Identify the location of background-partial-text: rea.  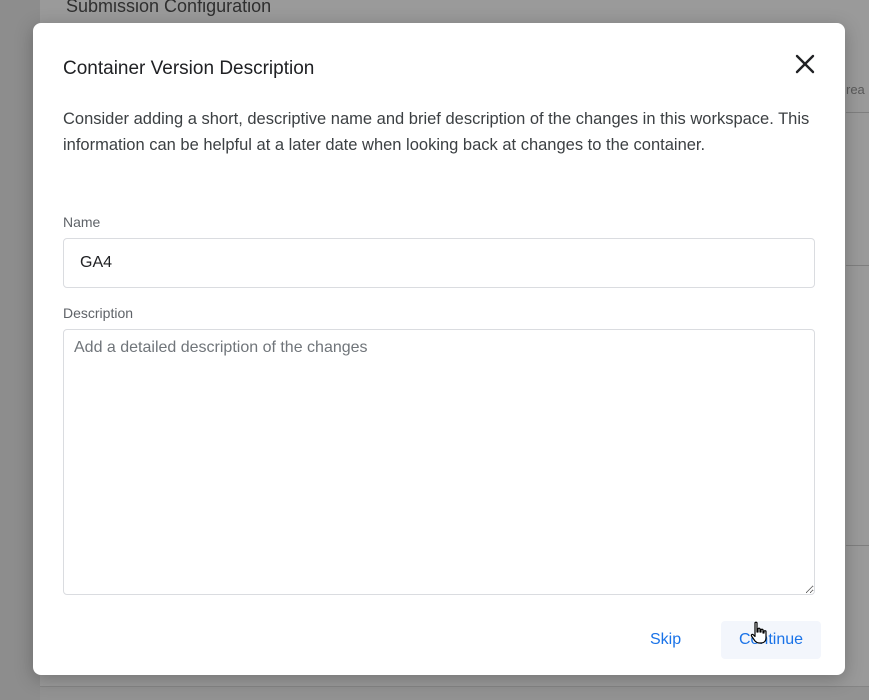
(855, 89).